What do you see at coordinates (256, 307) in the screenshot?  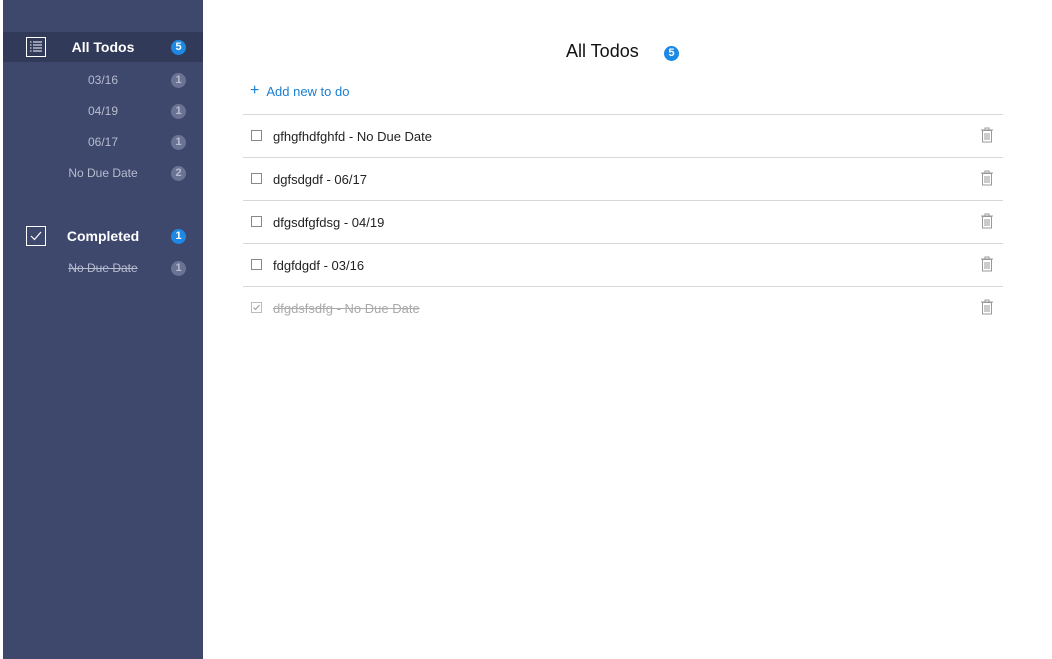 I see `todo-checkbox-checked` at bounding box center [256, 307].